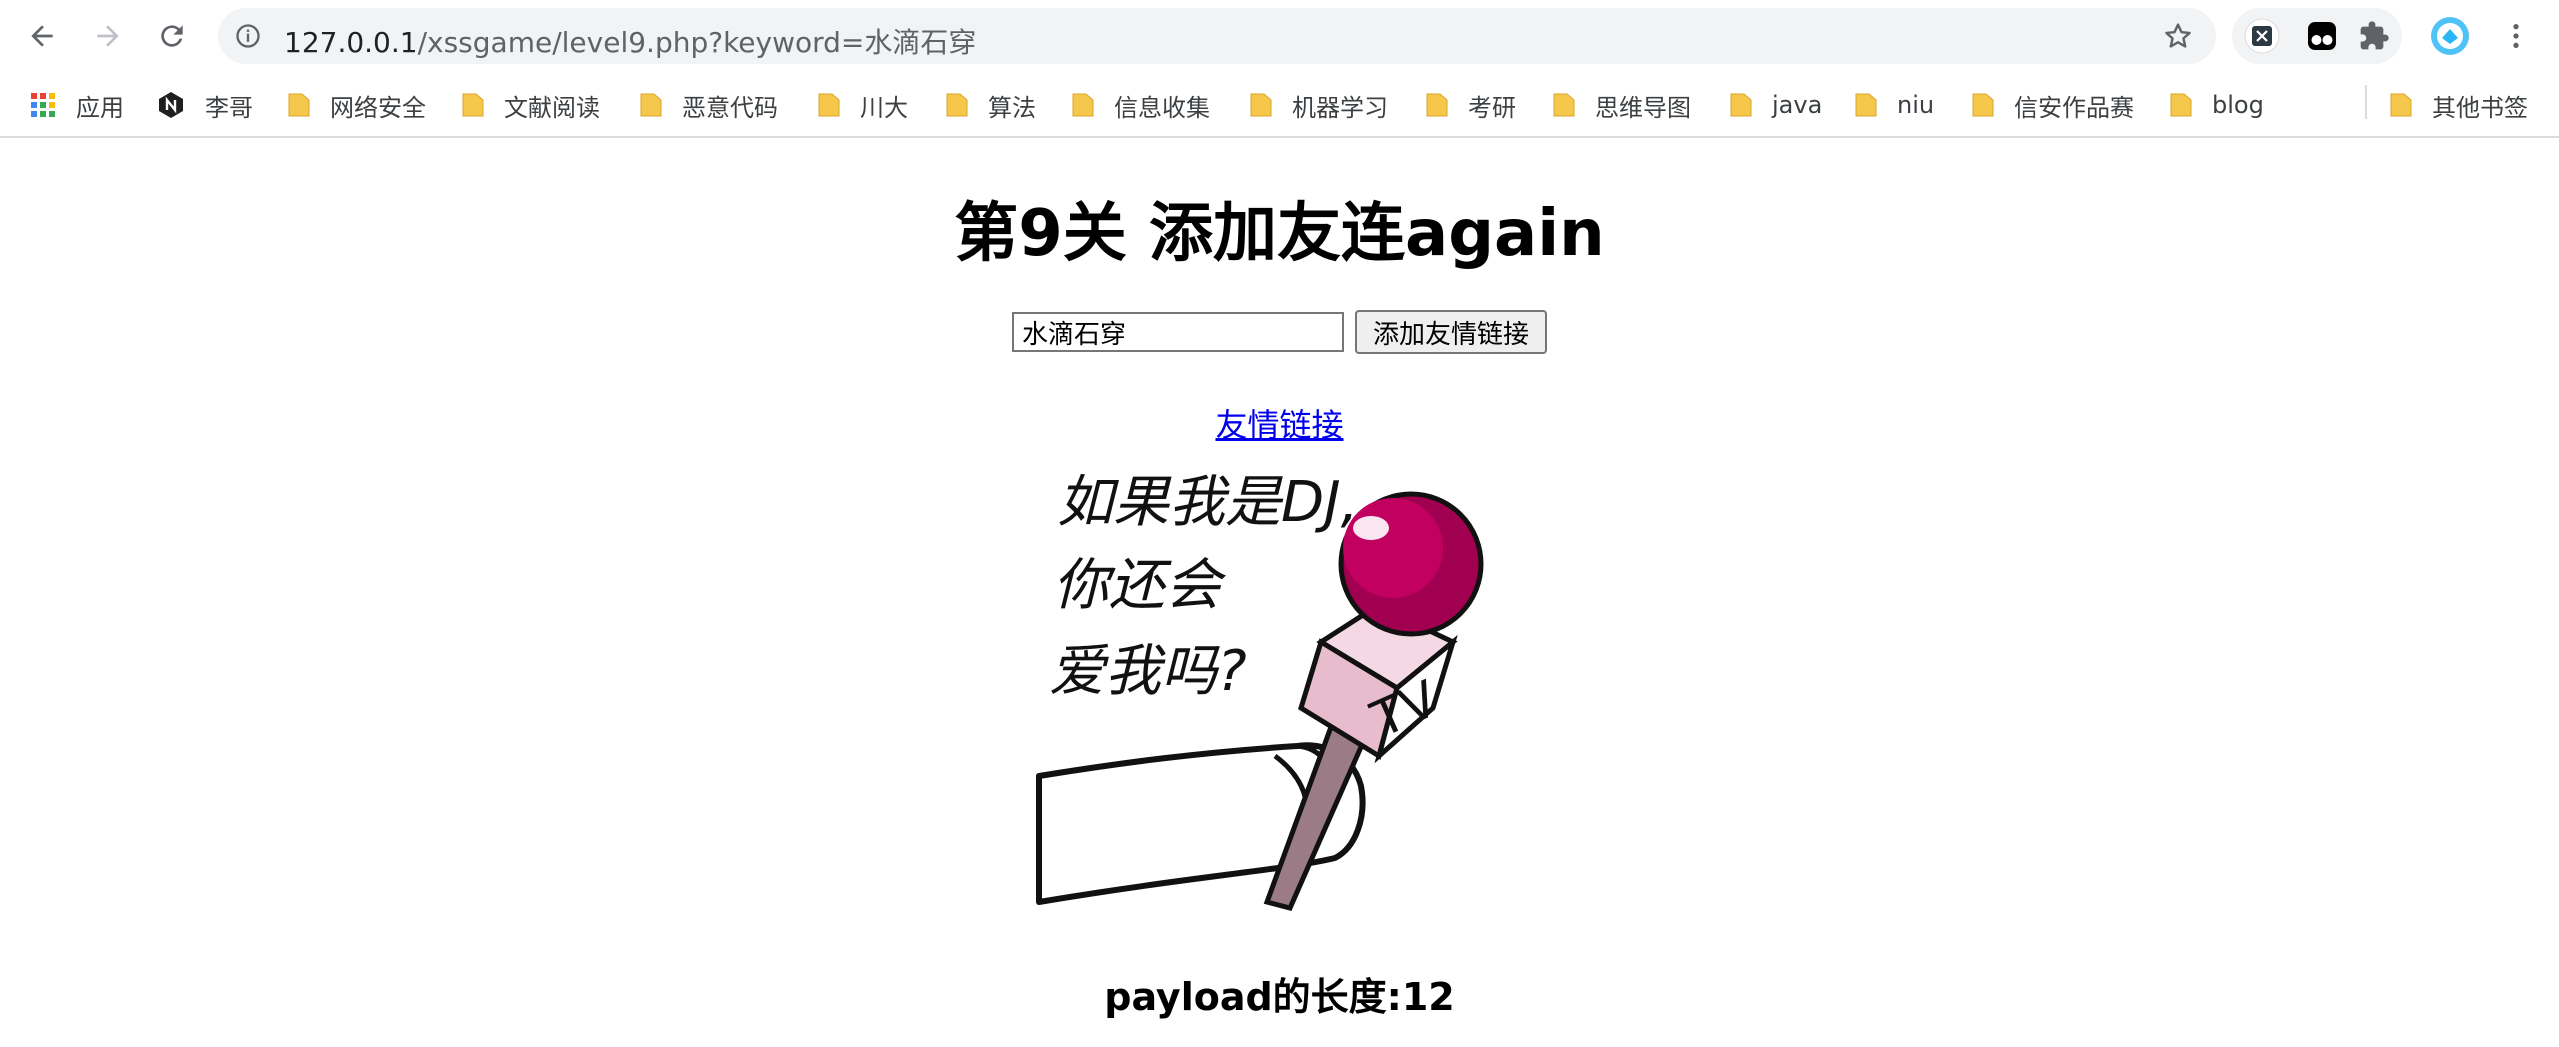 This screenshot has height=1047, width=2559. I want to click on tampermonkey-extension-button, so click(2322, 36).